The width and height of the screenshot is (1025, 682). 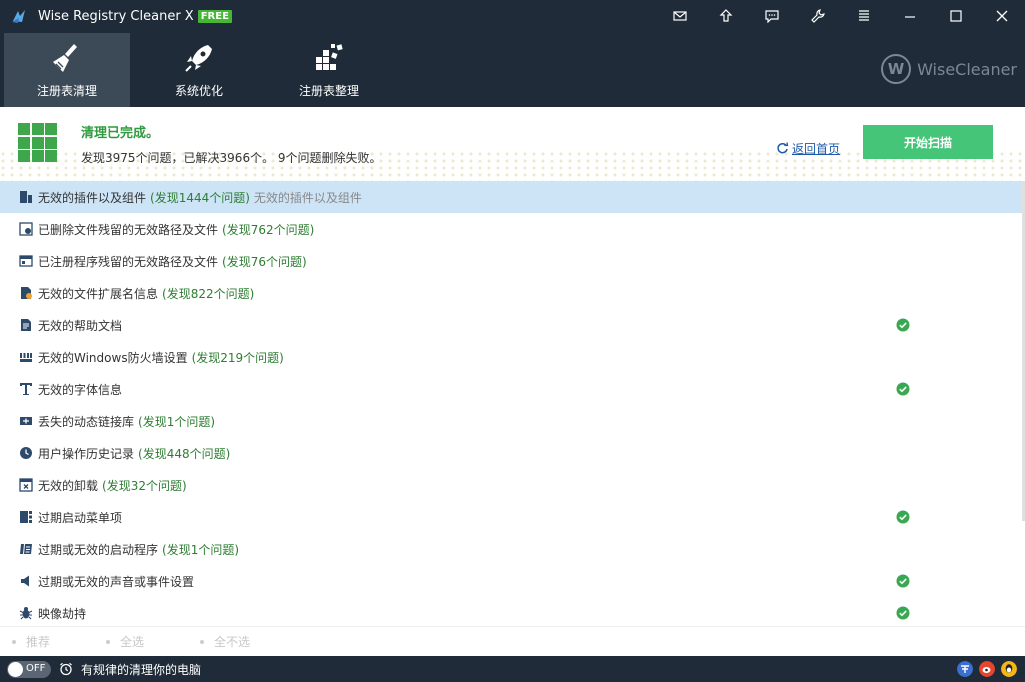 I want to click on comment-button, so click(x=772, y=16).